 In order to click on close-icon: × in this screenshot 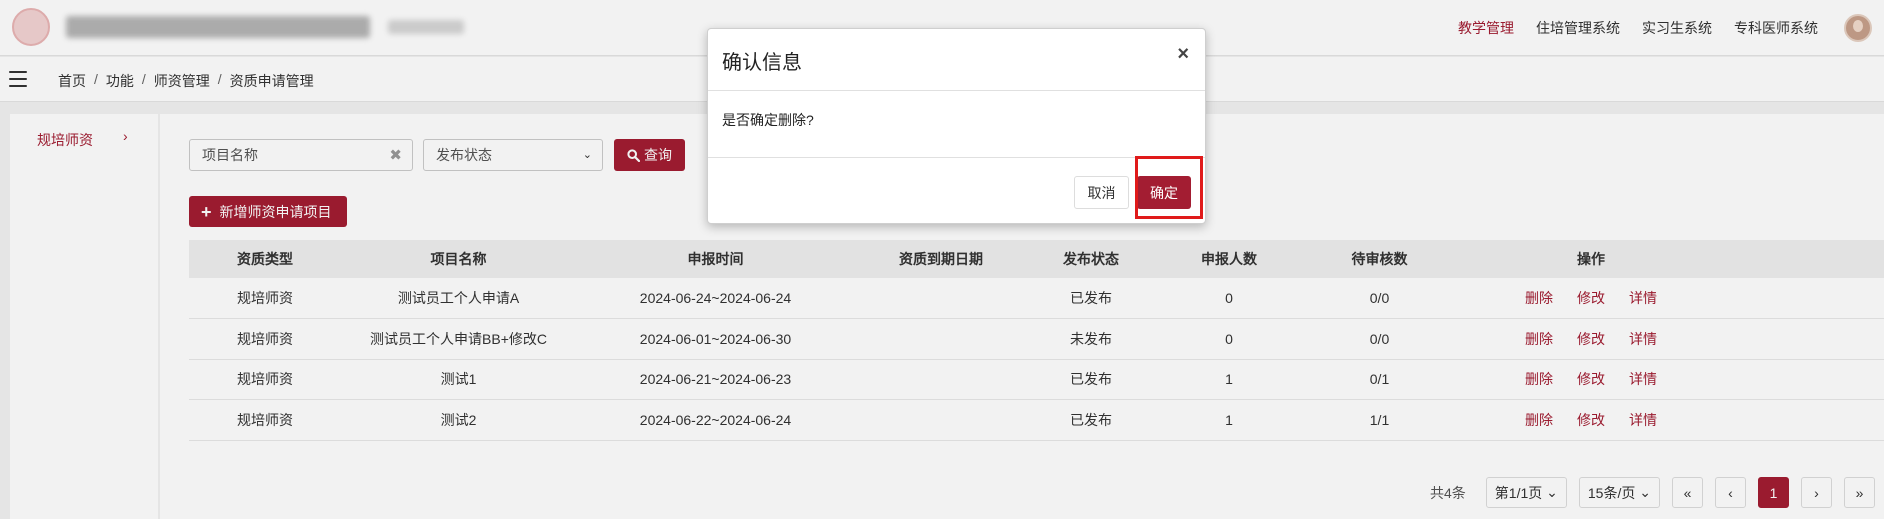, I will do `click(1183, 54)`.